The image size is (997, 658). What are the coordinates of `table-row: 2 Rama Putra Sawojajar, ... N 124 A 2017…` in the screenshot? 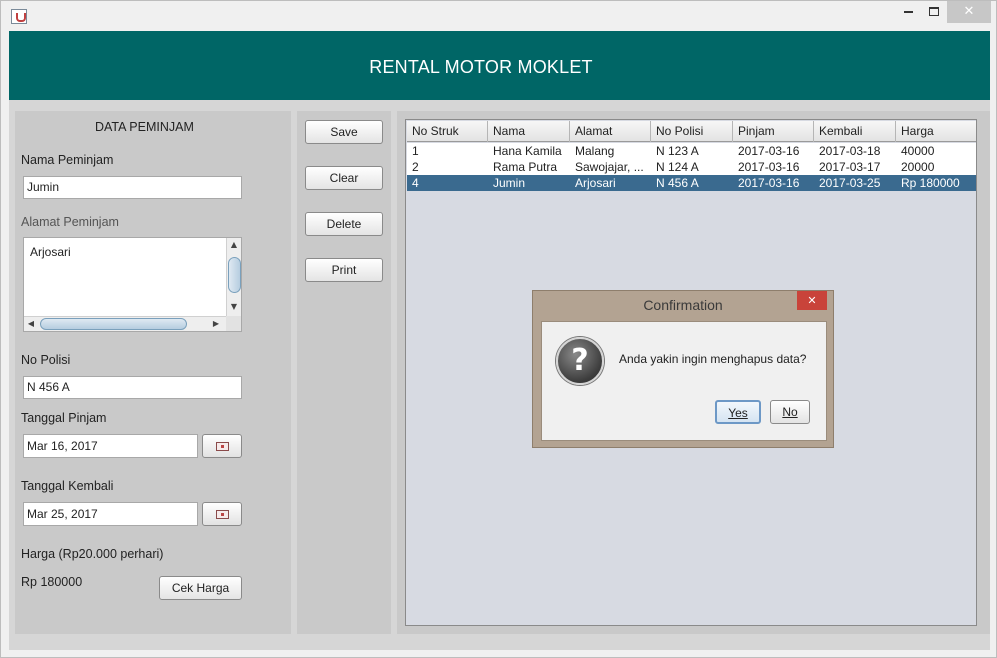 It's located at (691, 167).